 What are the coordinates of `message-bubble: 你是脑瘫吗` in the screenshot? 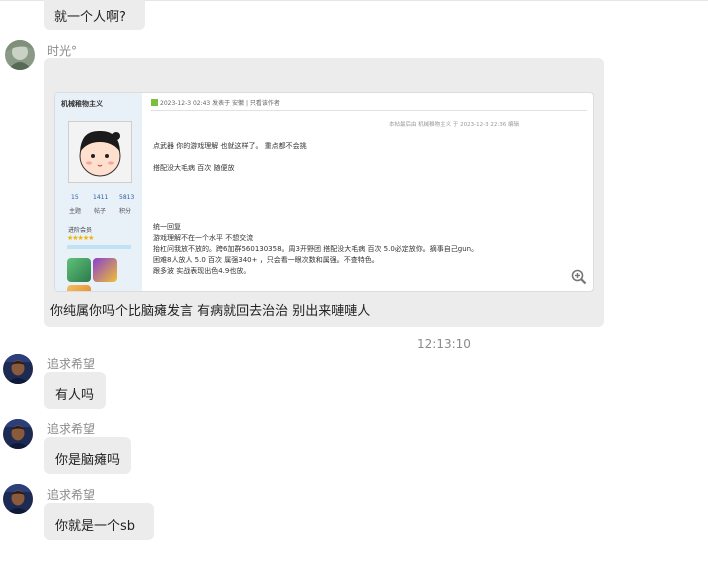 It's located at (87, 455).